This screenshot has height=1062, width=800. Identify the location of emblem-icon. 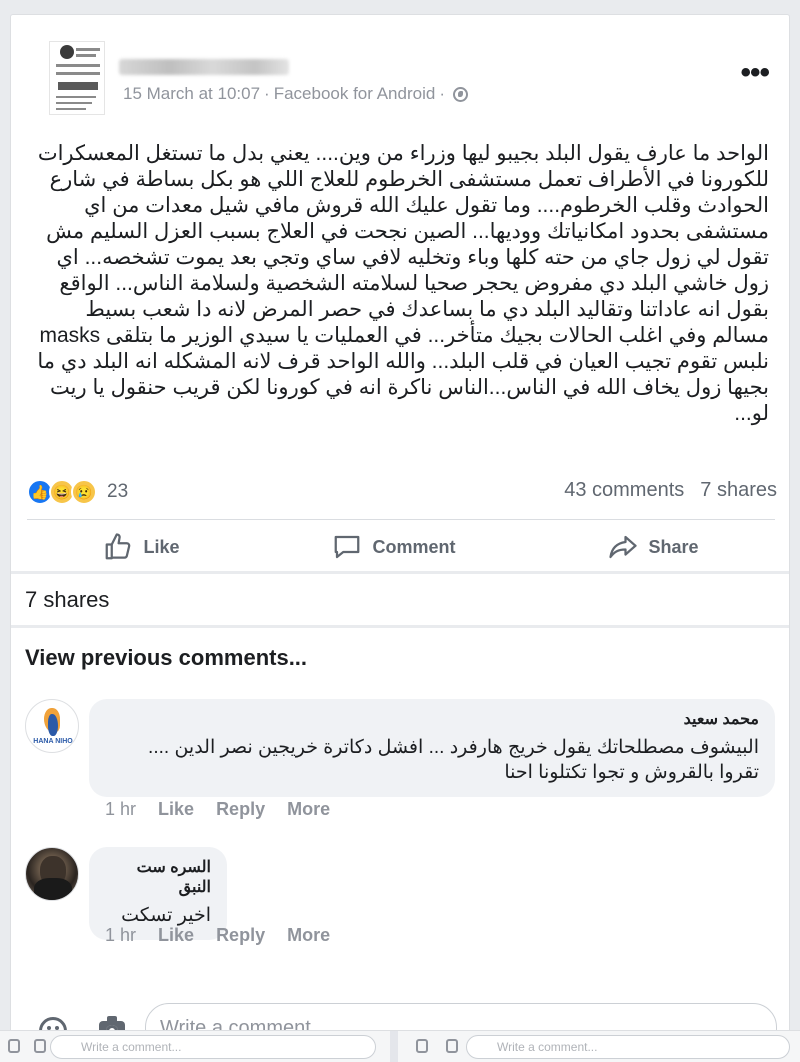
(67, 52).